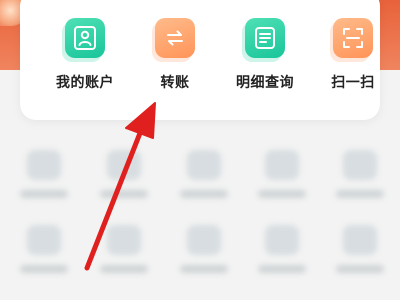 The image size is (400, 300). I want to click on detail-query-button: 明细查询, so click(265, 55).